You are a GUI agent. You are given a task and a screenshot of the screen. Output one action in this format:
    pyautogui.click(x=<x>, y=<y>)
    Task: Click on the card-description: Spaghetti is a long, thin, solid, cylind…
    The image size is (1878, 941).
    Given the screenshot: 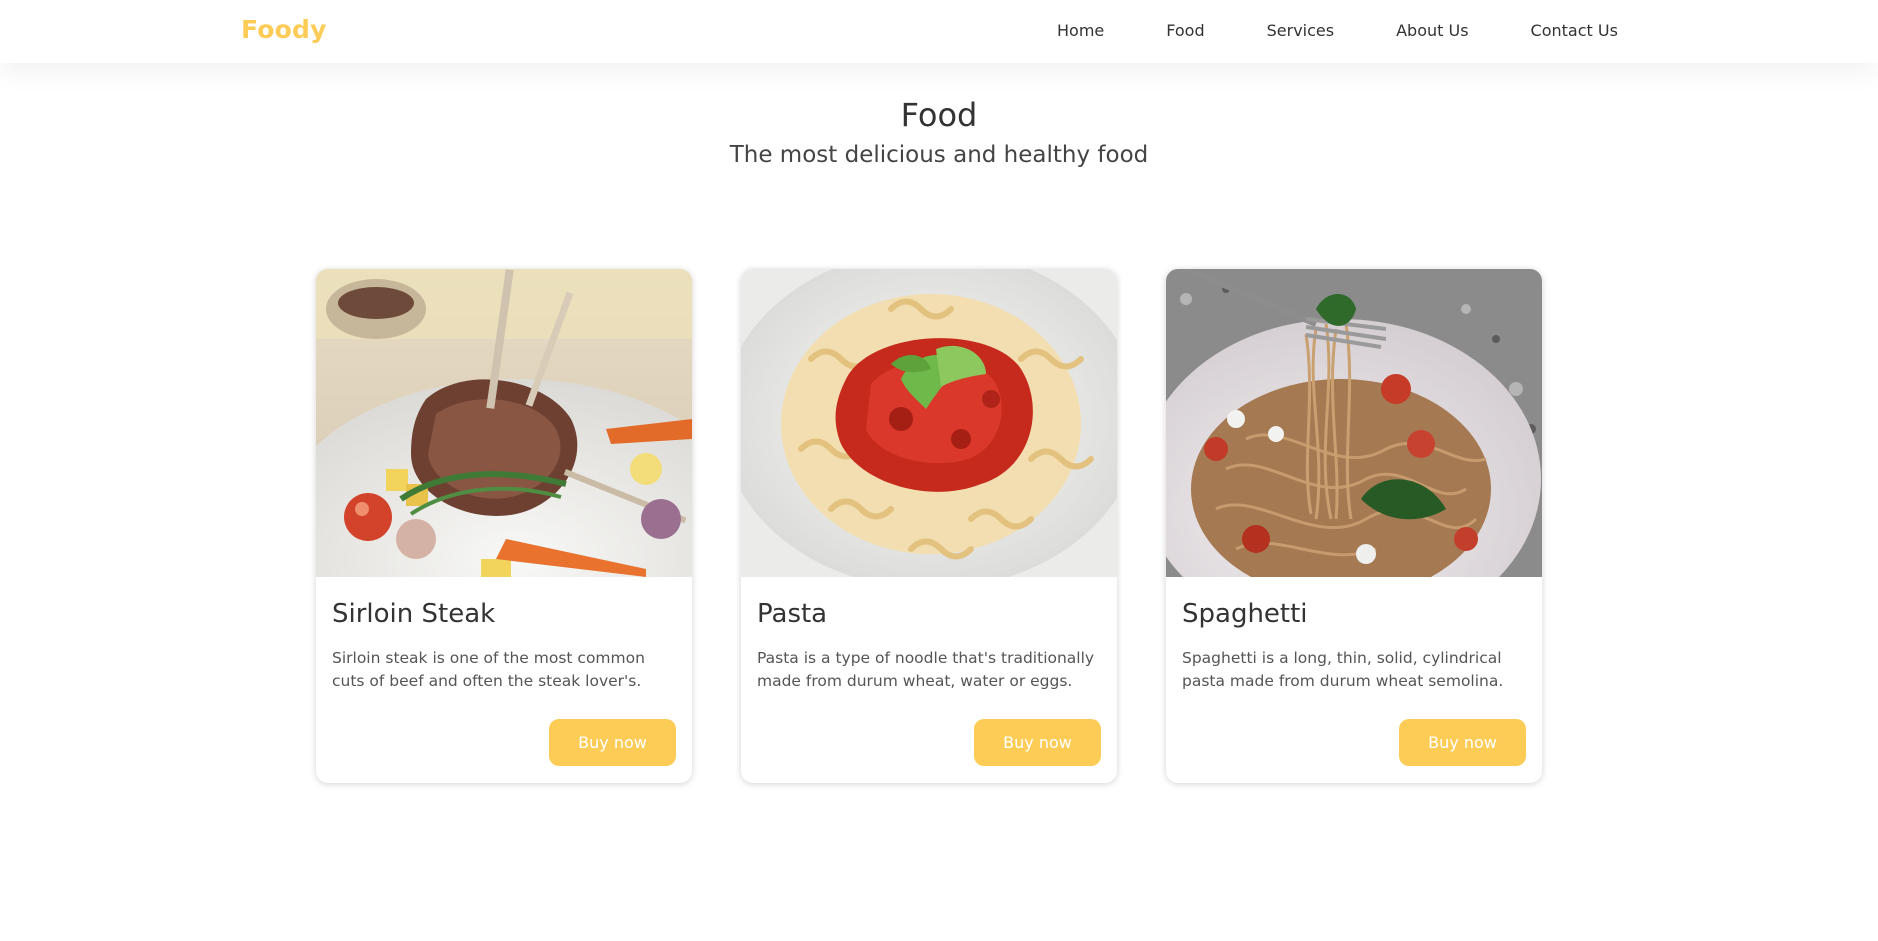 What is the action you would take?
    pyautogui.click(x=1343, y=669)
    